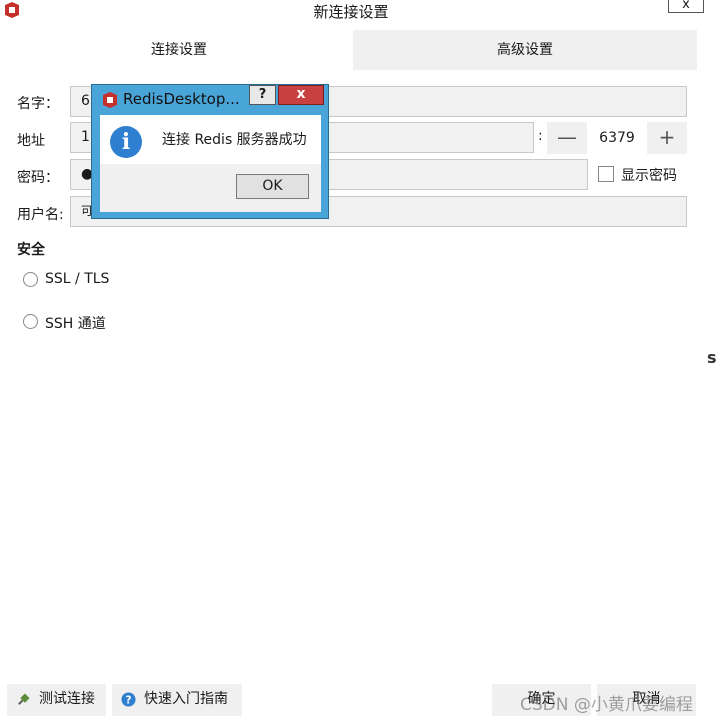 This screenshot has height=721, width=720. Describe the element at coordinates (667, 138) in the screenshot. I see `port-increment-button: +` at that location.